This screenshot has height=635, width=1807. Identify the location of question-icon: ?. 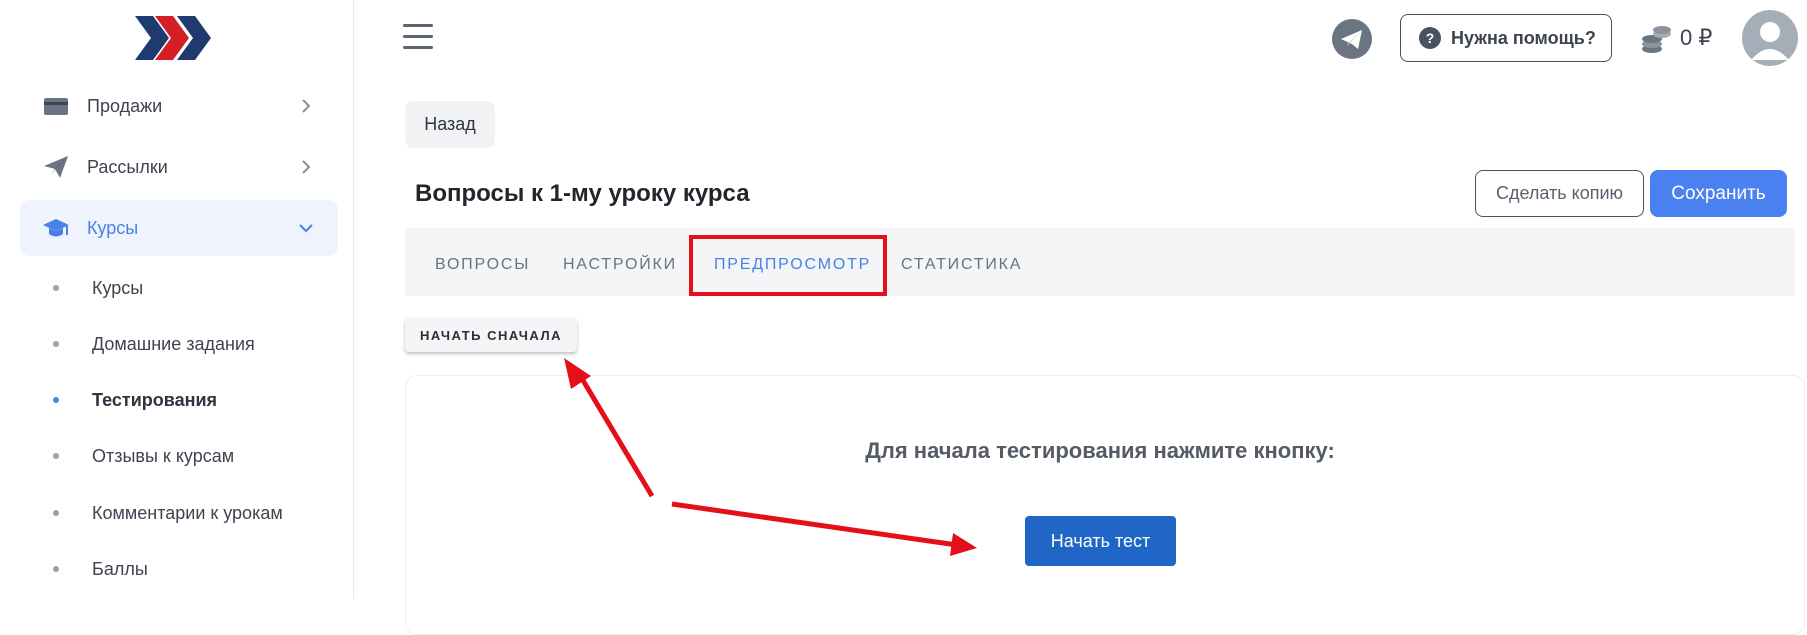
(1430, 38).